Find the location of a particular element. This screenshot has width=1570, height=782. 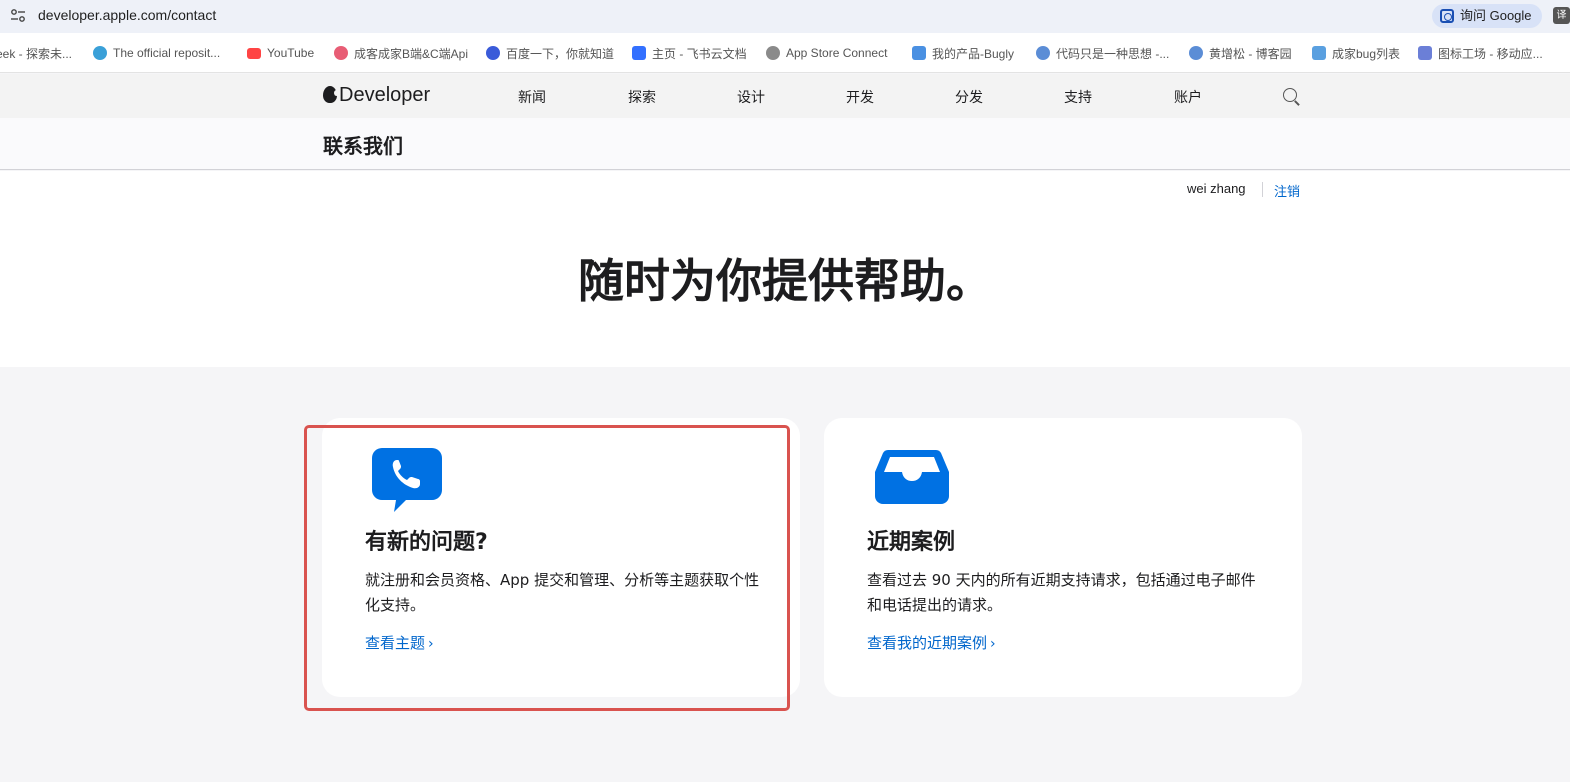

card-title: 近期案例 is located at coordinates (911, 542).